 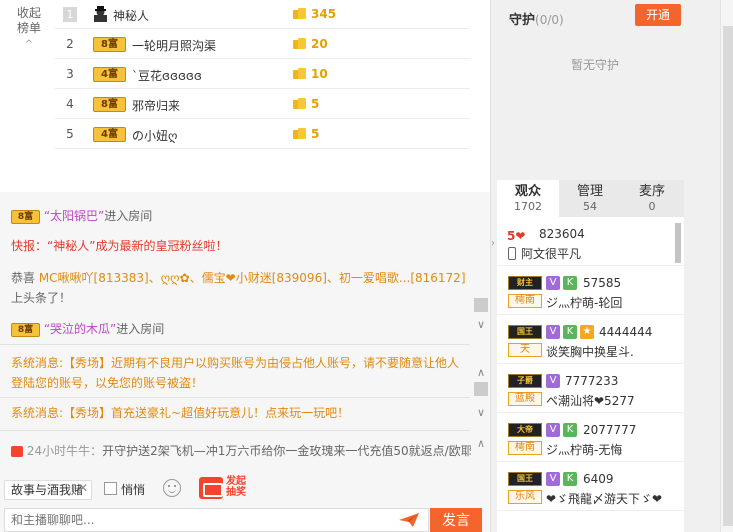 What do you see at coordinates (652, 206) in the screenshot?
I see `tab-count: 0` at bounding box center [652, 206].